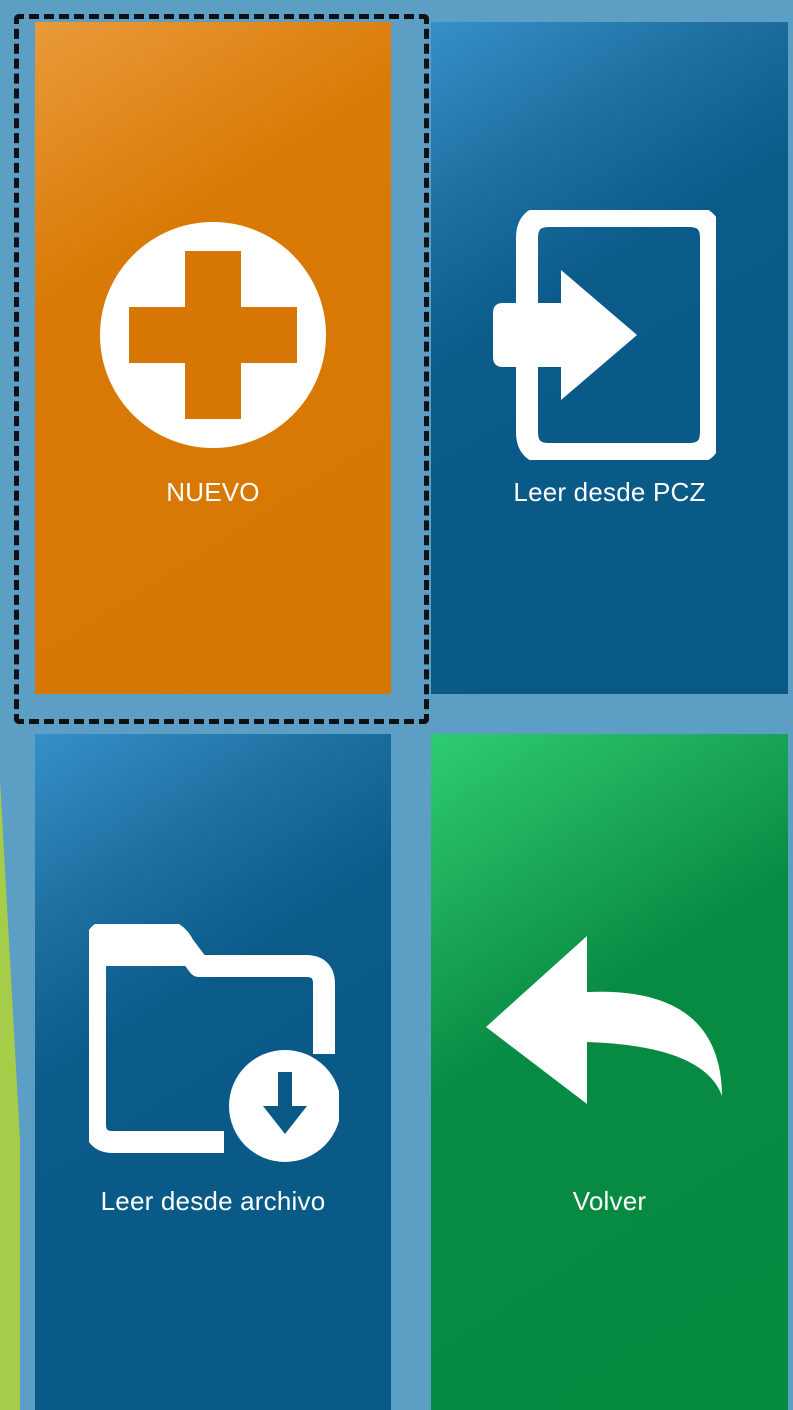  I want to click on nuevo-label: NUEVO, so click(213, 492).